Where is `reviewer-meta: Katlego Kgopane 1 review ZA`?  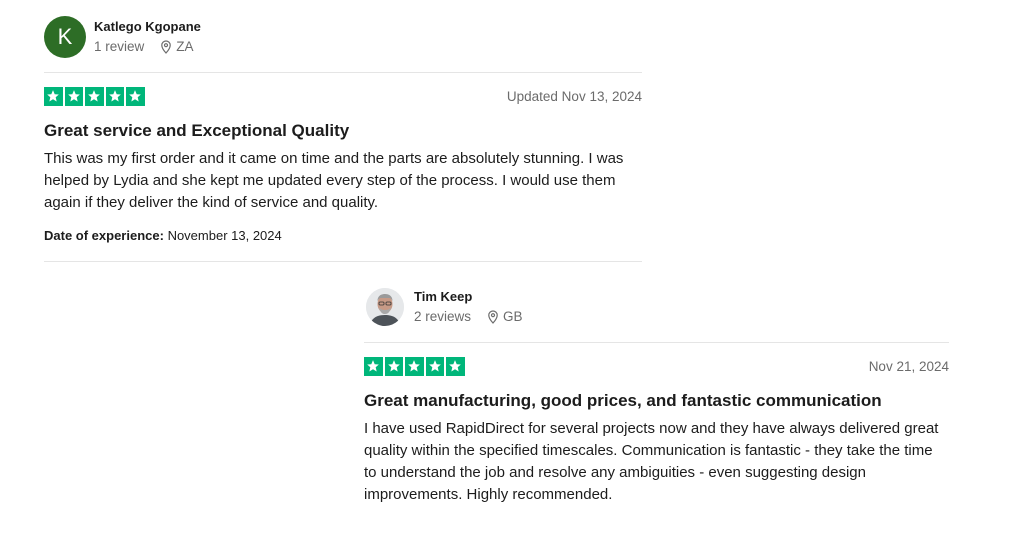
reviewer-meta: Katlego Kgopane 1 review ZA is located at coordinates (147, 37).